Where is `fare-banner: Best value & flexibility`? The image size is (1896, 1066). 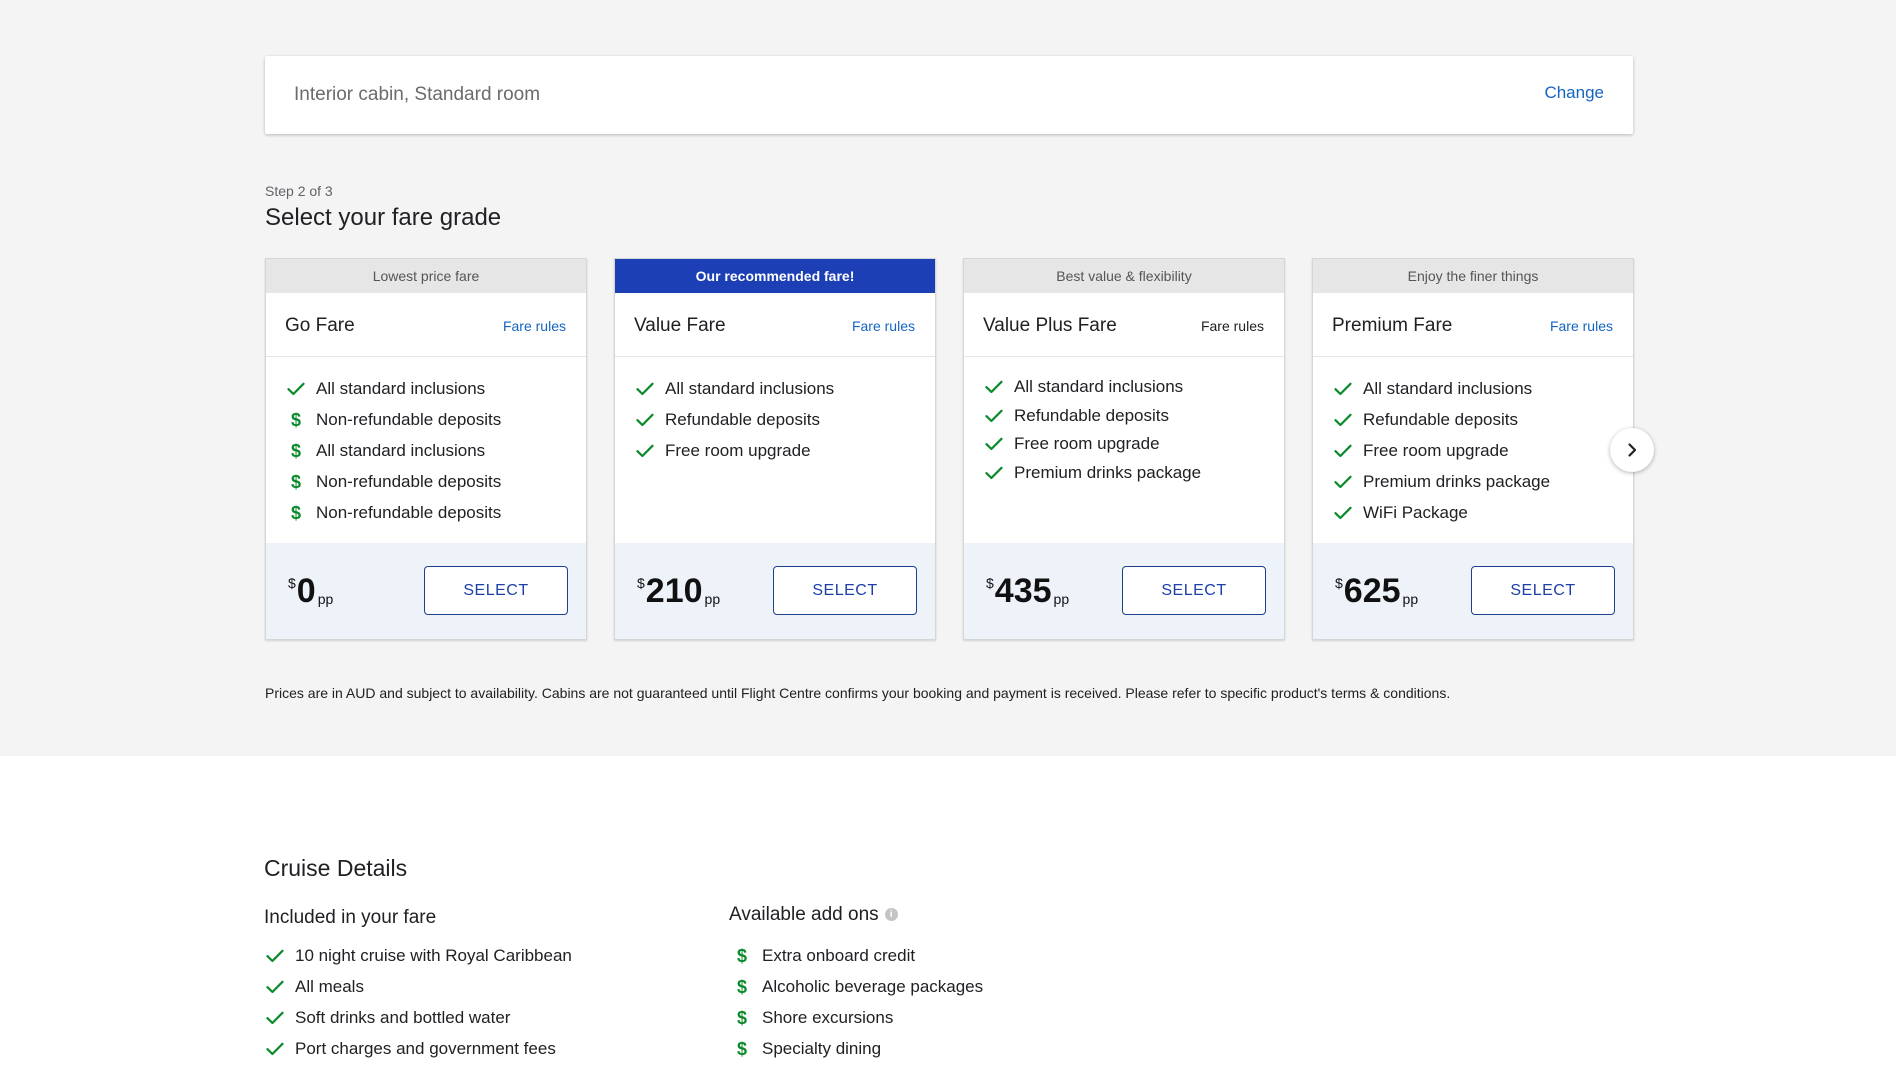 fare-banner: Best value & flexibility is located at coordinates (1124, 276).